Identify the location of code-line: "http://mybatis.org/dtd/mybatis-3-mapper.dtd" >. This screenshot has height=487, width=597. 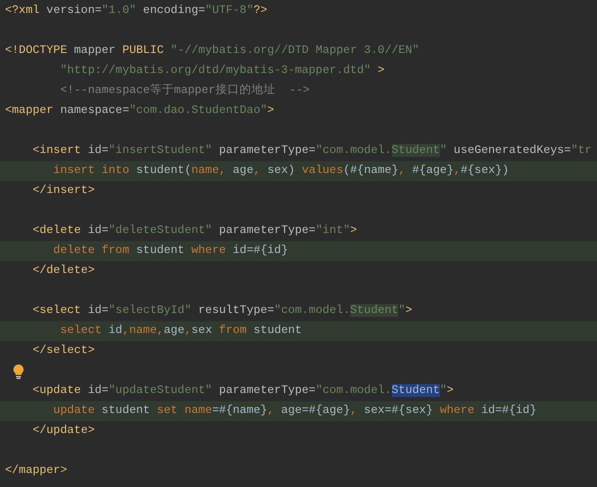
(222, 71).